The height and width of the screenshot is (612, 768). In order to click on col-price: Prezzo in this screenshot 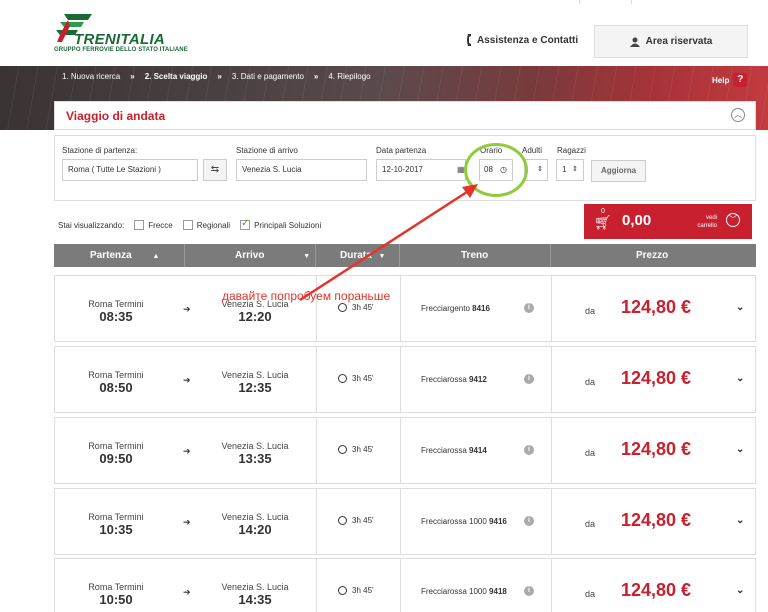, I will do `click(652, 255)`.